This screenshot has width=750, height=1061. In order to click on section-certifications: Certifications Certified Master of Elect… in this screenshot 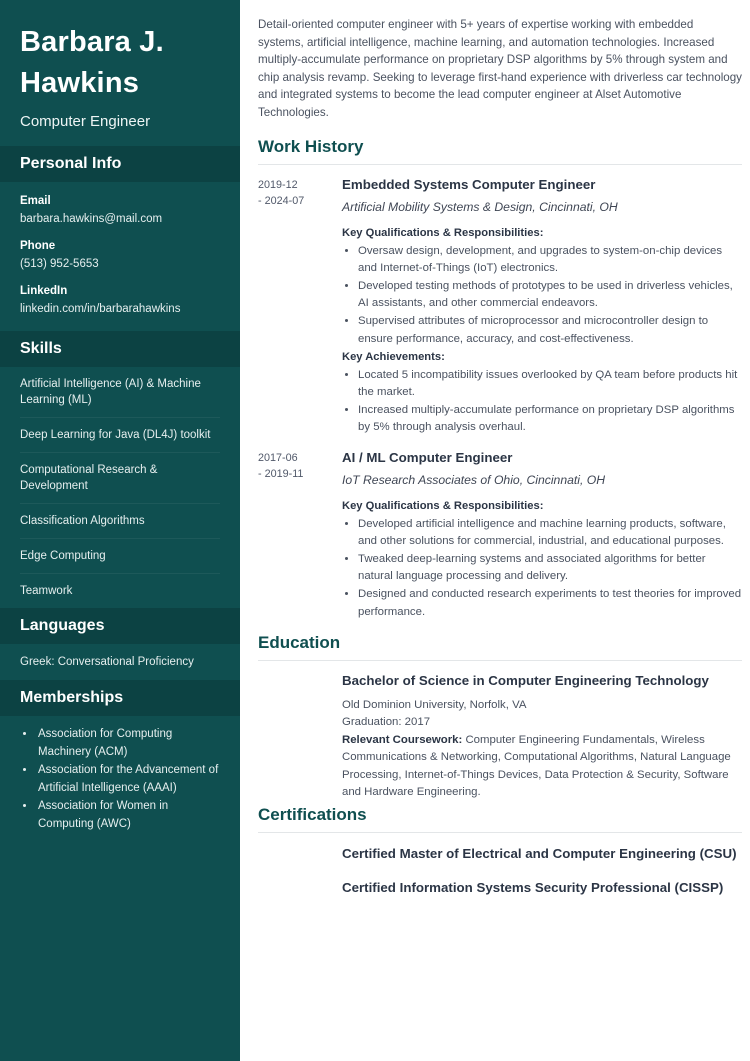, I will do `click(500, 851)`.